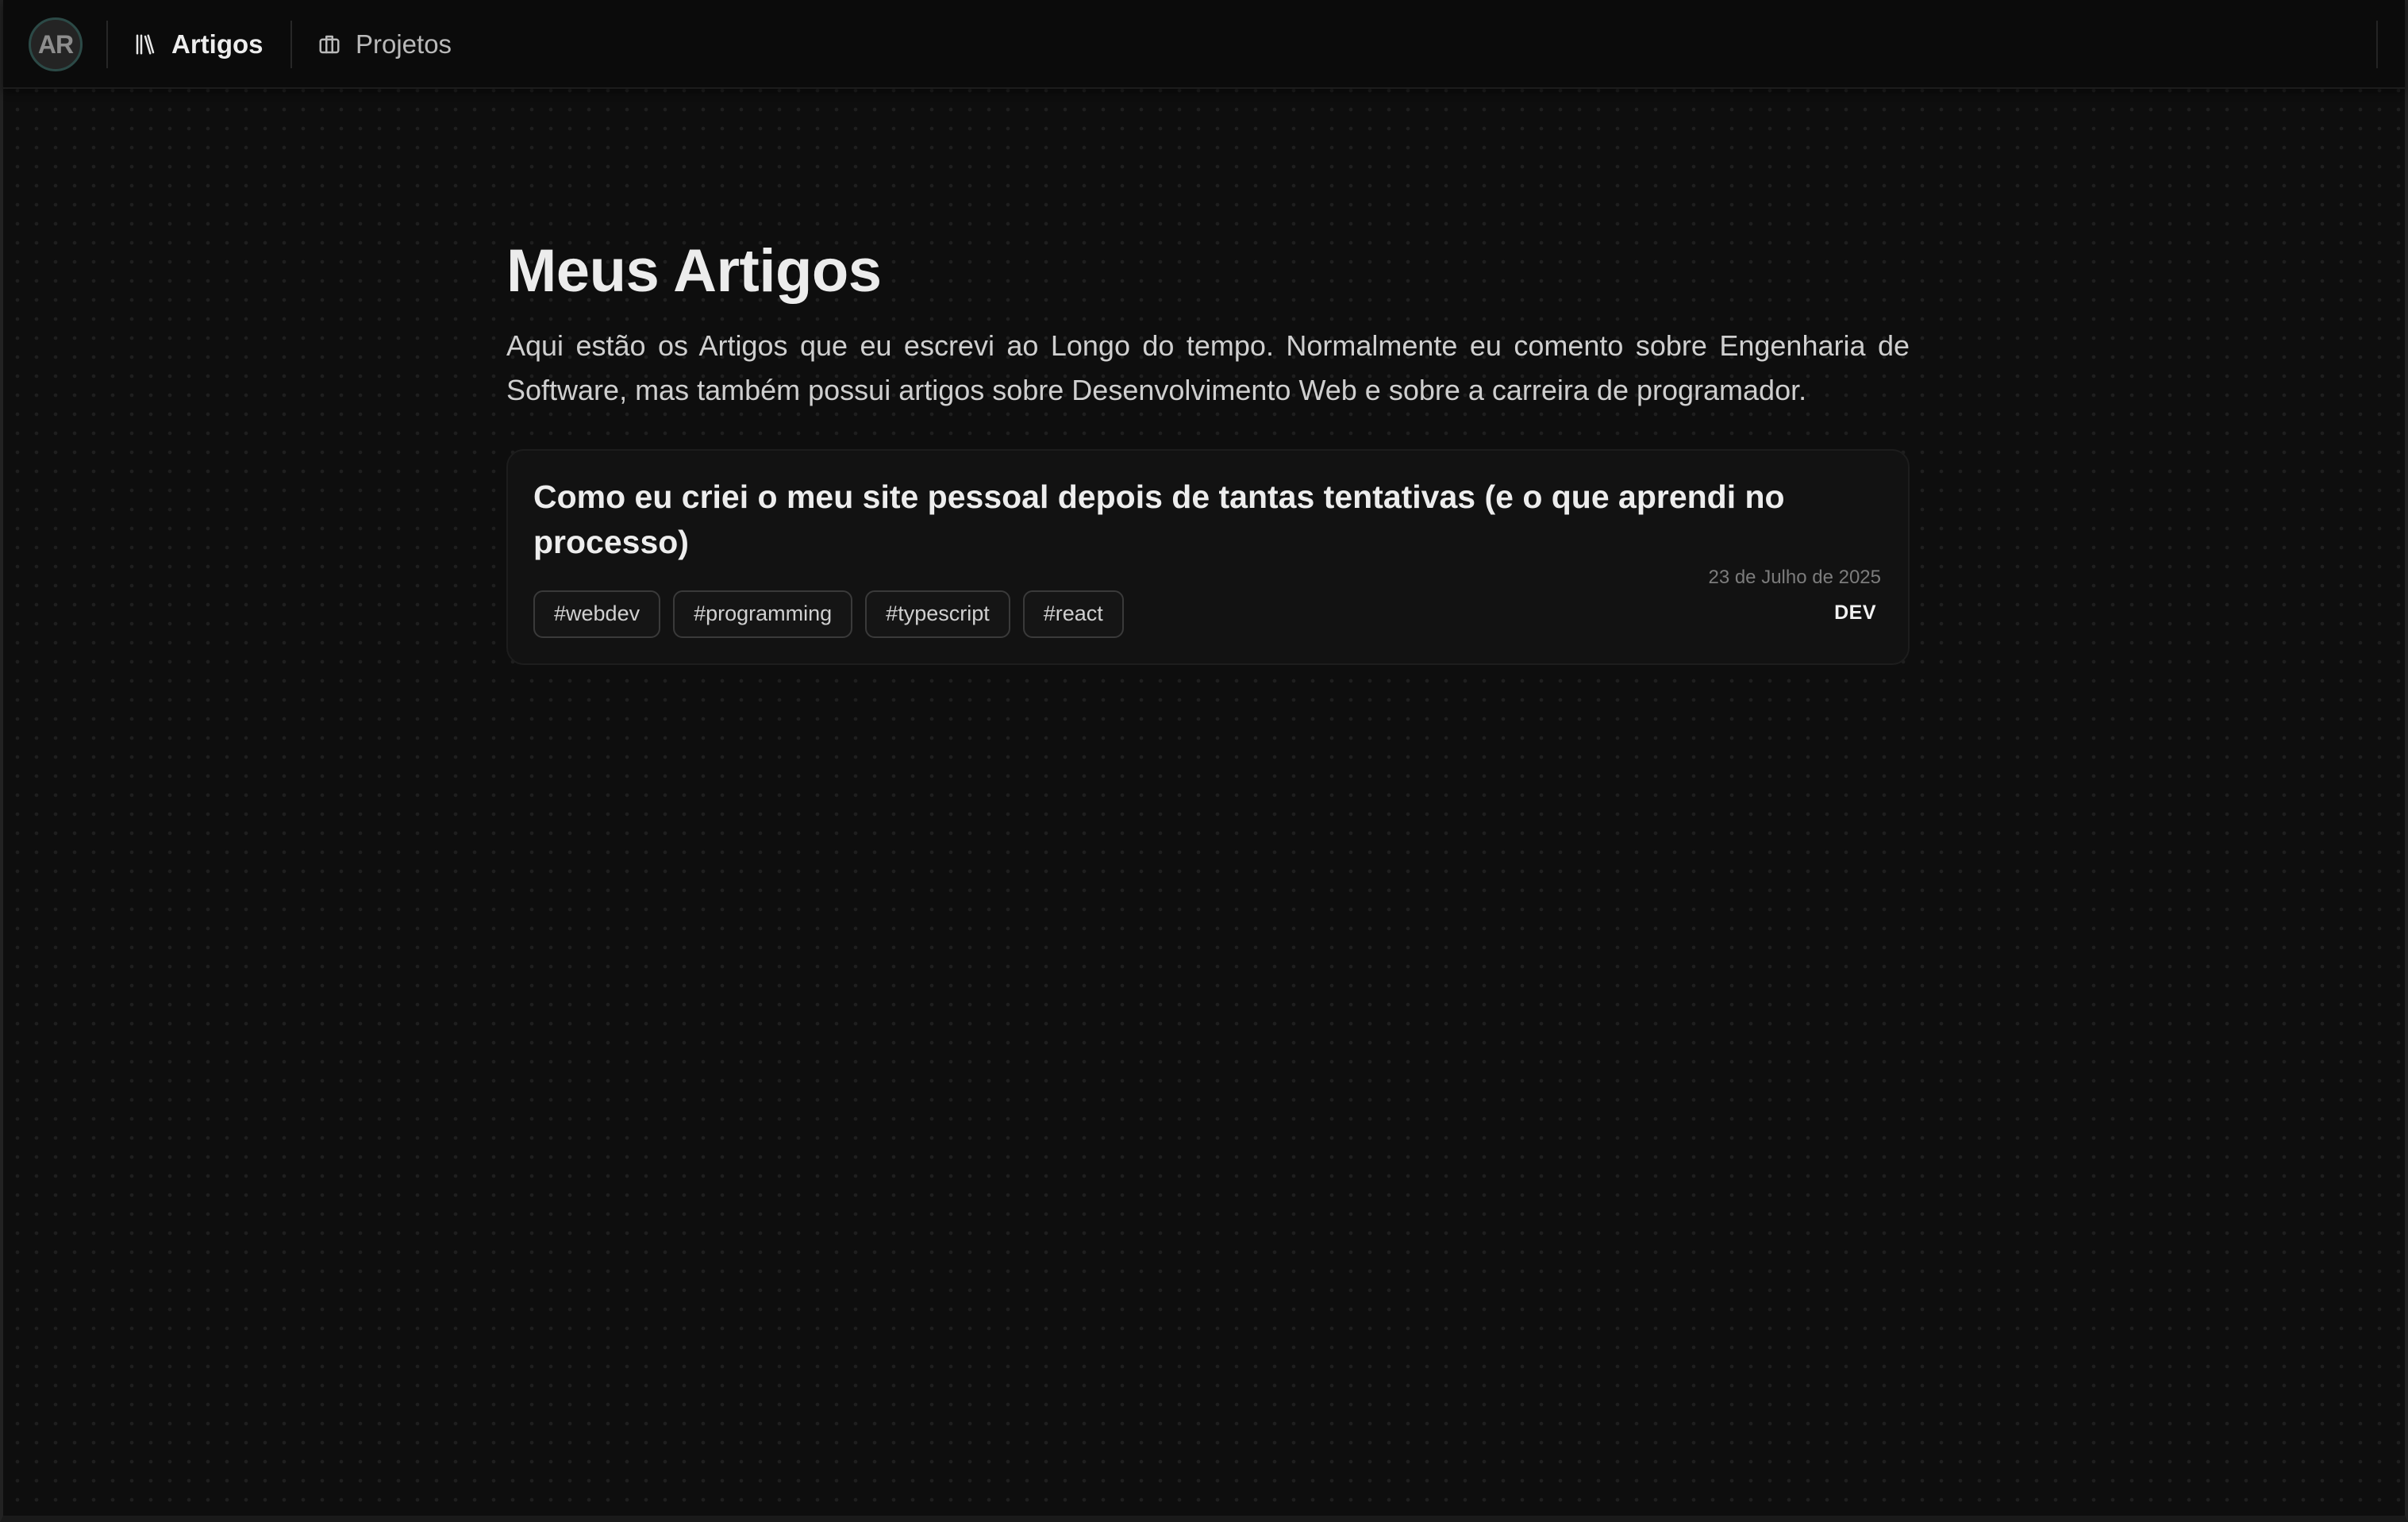  I want to click on tag-react: #react, so click(1073, 614).